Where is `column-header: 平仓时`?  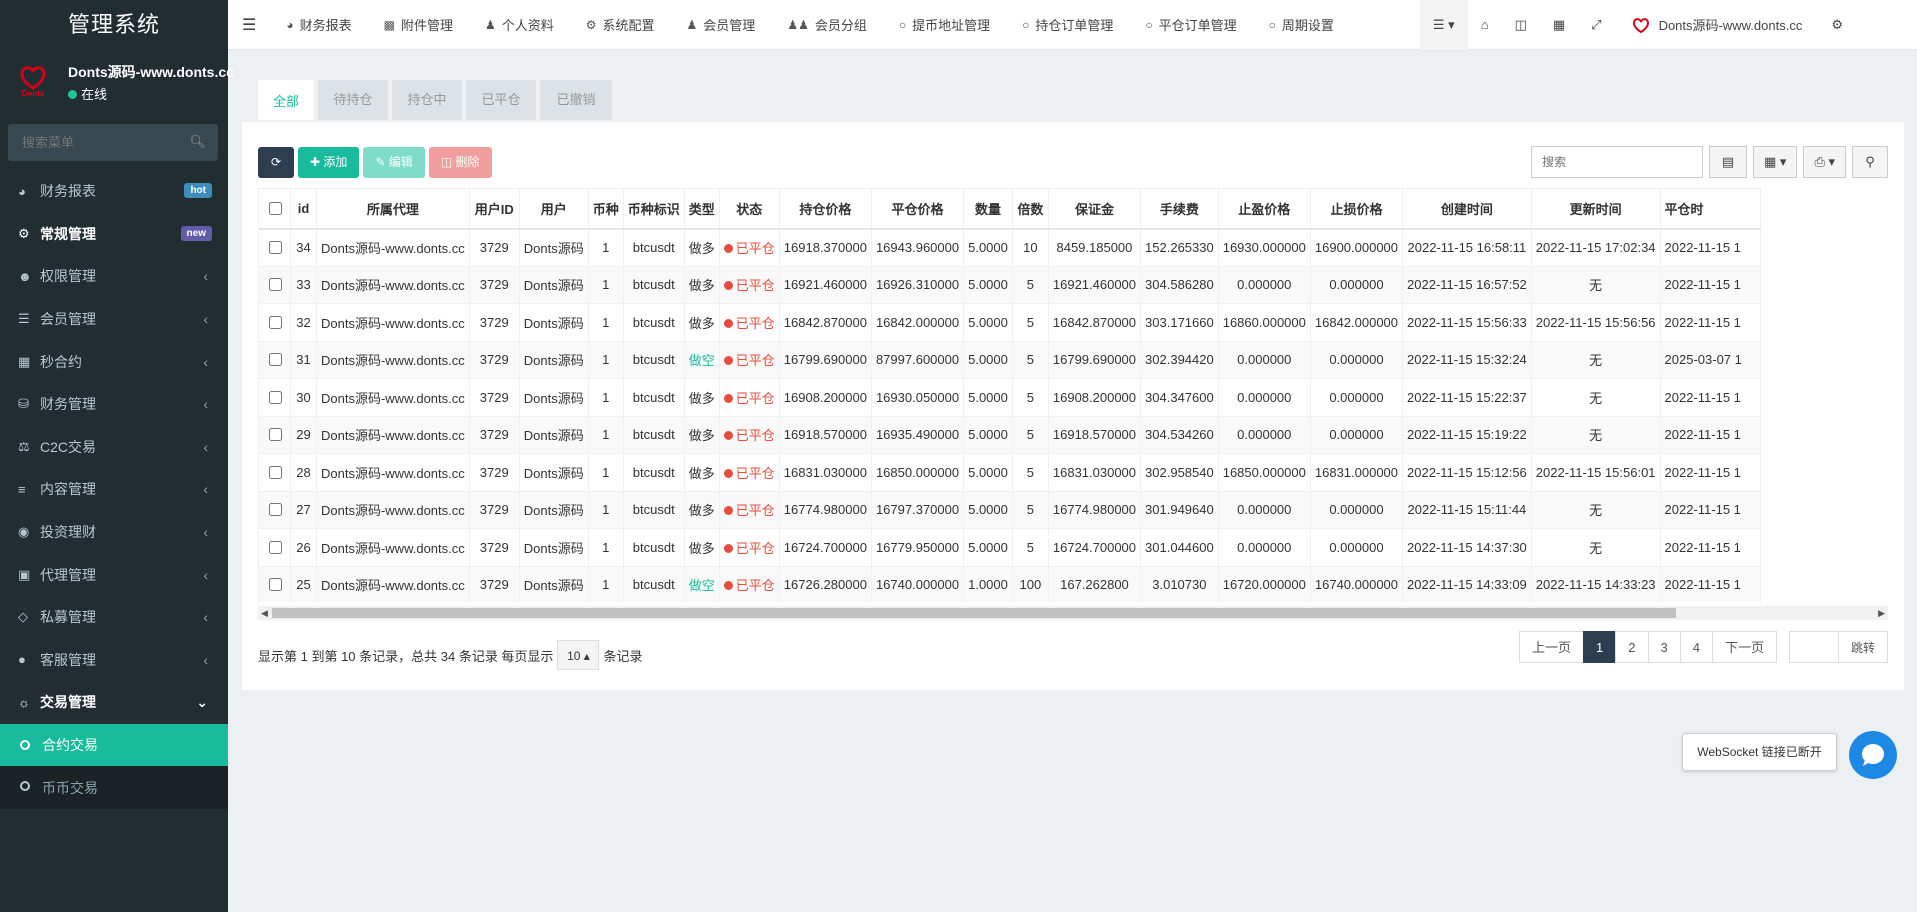
column-header: 平仓时 is located at coordinates (1710, 209).